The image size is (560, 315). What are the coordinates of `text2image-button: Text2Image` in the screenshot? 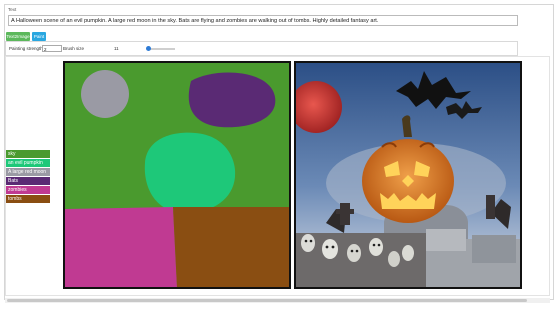 It's located at (18, 36).